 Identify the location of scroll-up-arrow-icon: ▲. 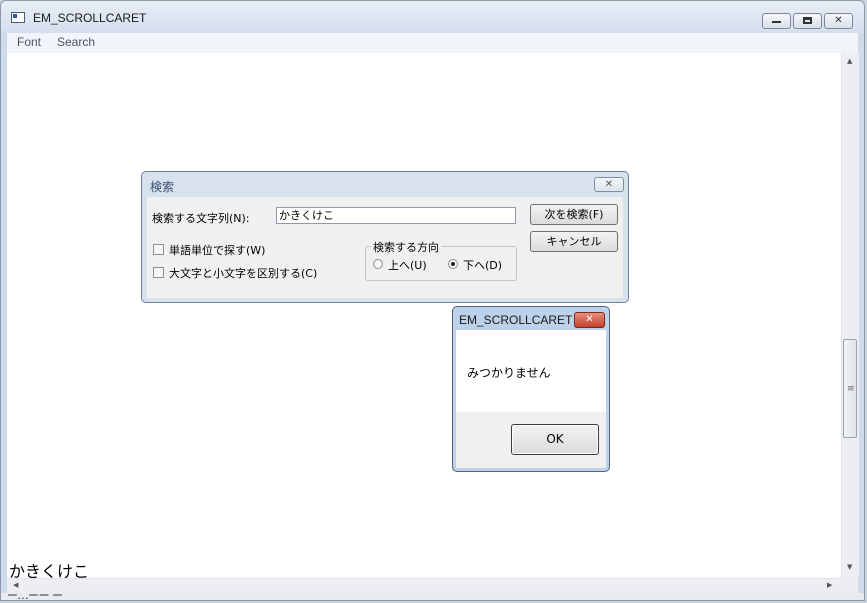
(849, 61).